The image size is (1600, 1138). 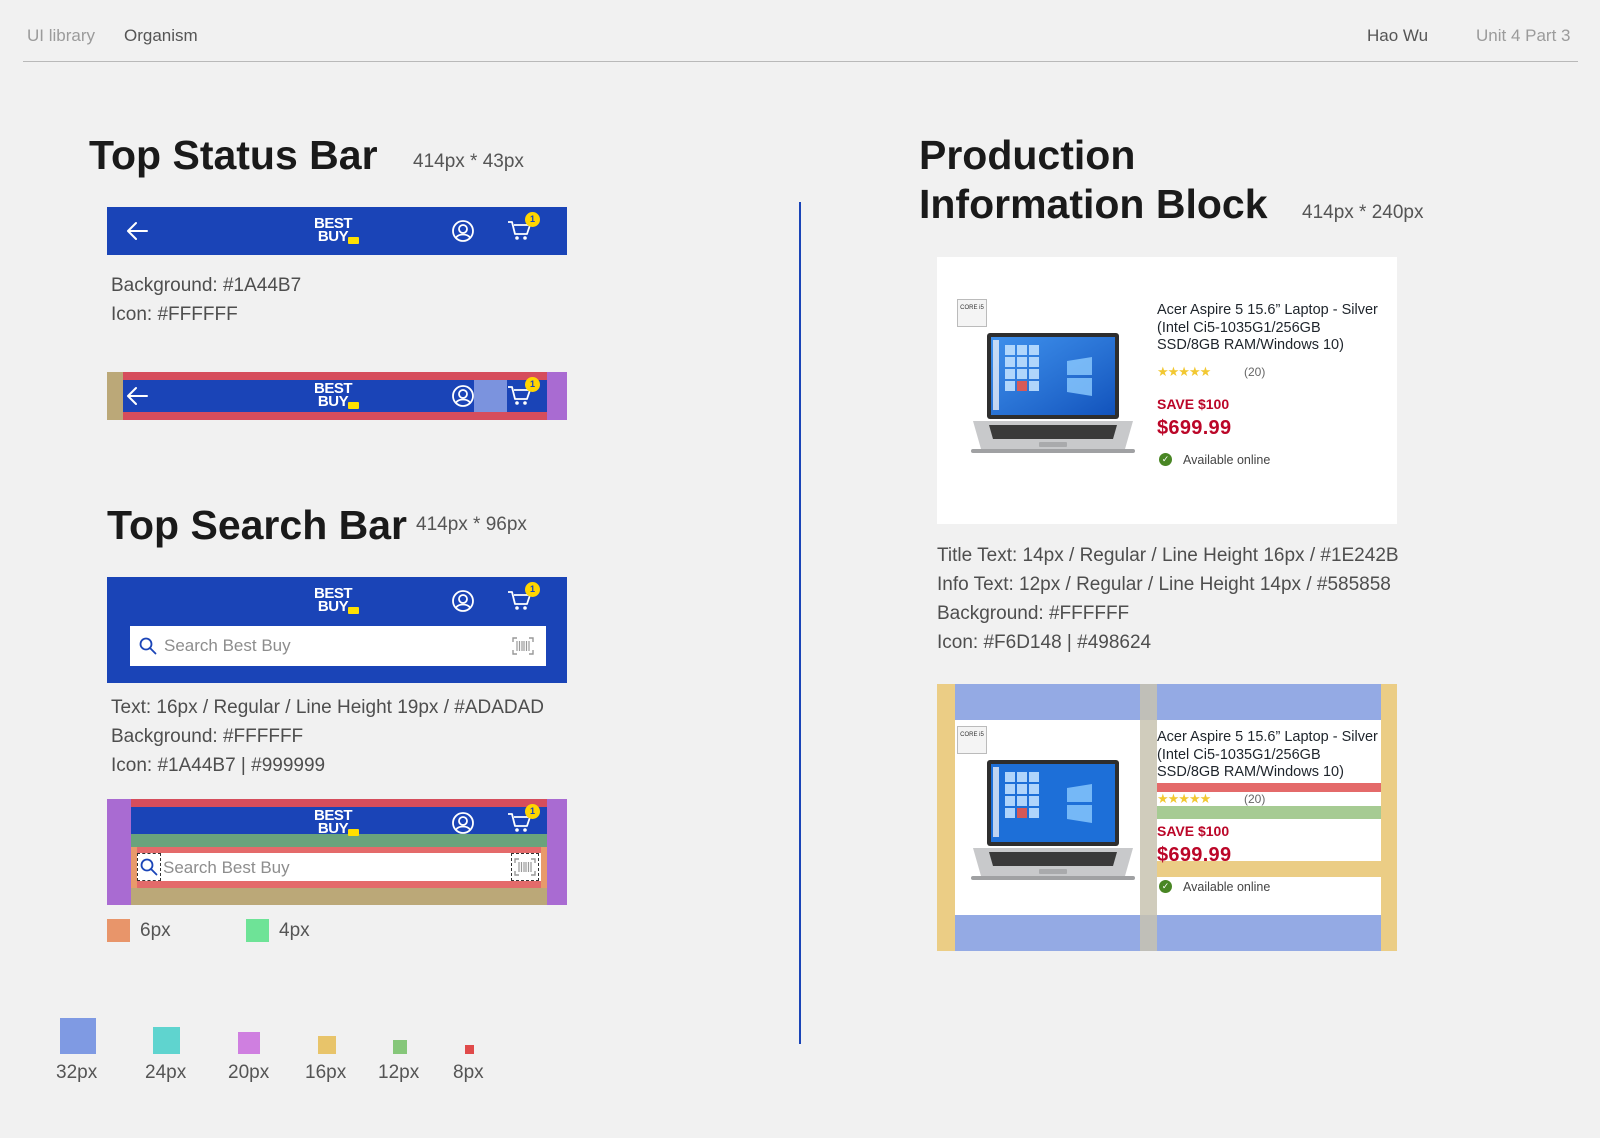 I want to click on product-spec-bg: Background: #FFFFFF, so click(x=1033, y=613).